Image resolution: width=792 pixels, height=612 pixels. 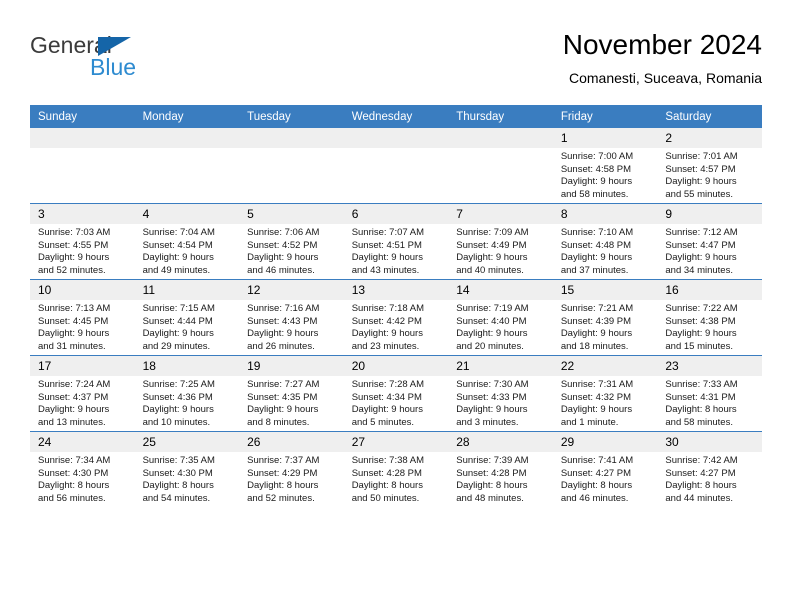 I want to click on sunrise-text: Sunrise: 7:42 AM, so click(x=701, y=460).